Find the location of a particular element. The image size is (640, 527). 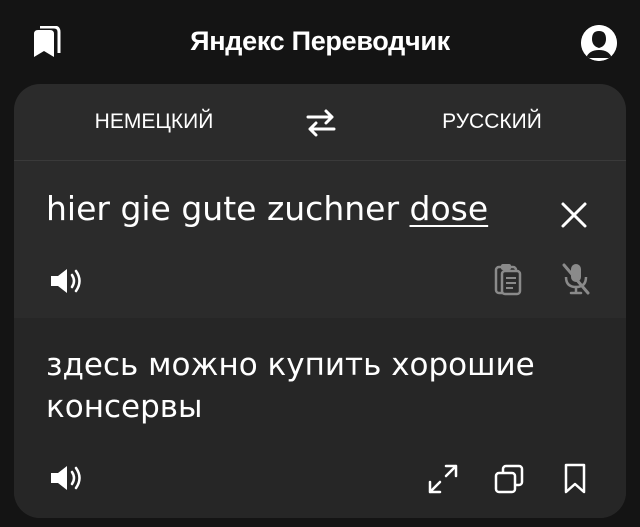

translation-speak-button is located at coordinates (68, 480).